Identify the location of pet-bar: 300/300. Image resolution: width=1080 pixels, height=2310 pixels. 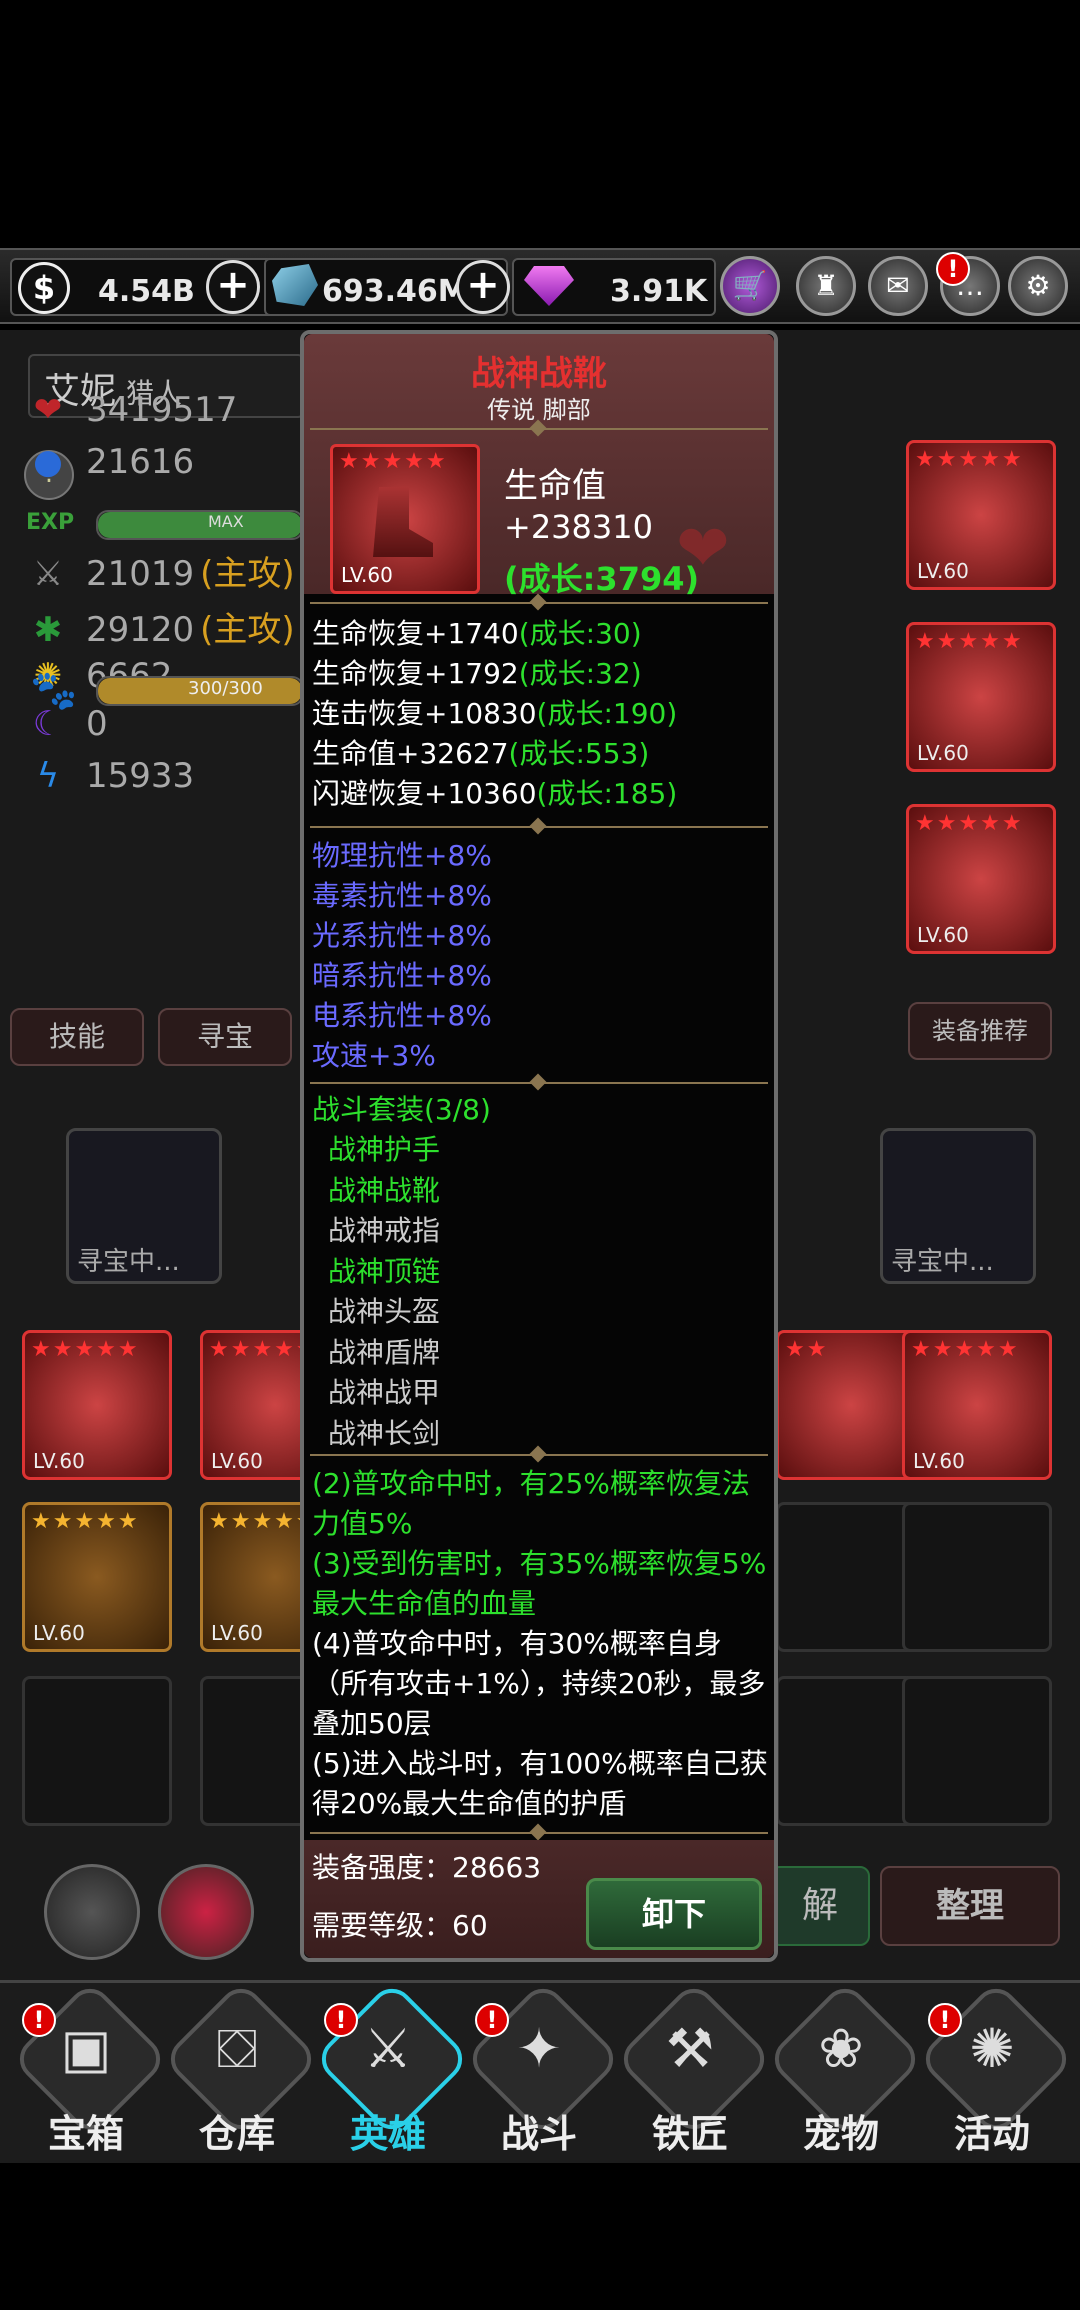
(200, 691).